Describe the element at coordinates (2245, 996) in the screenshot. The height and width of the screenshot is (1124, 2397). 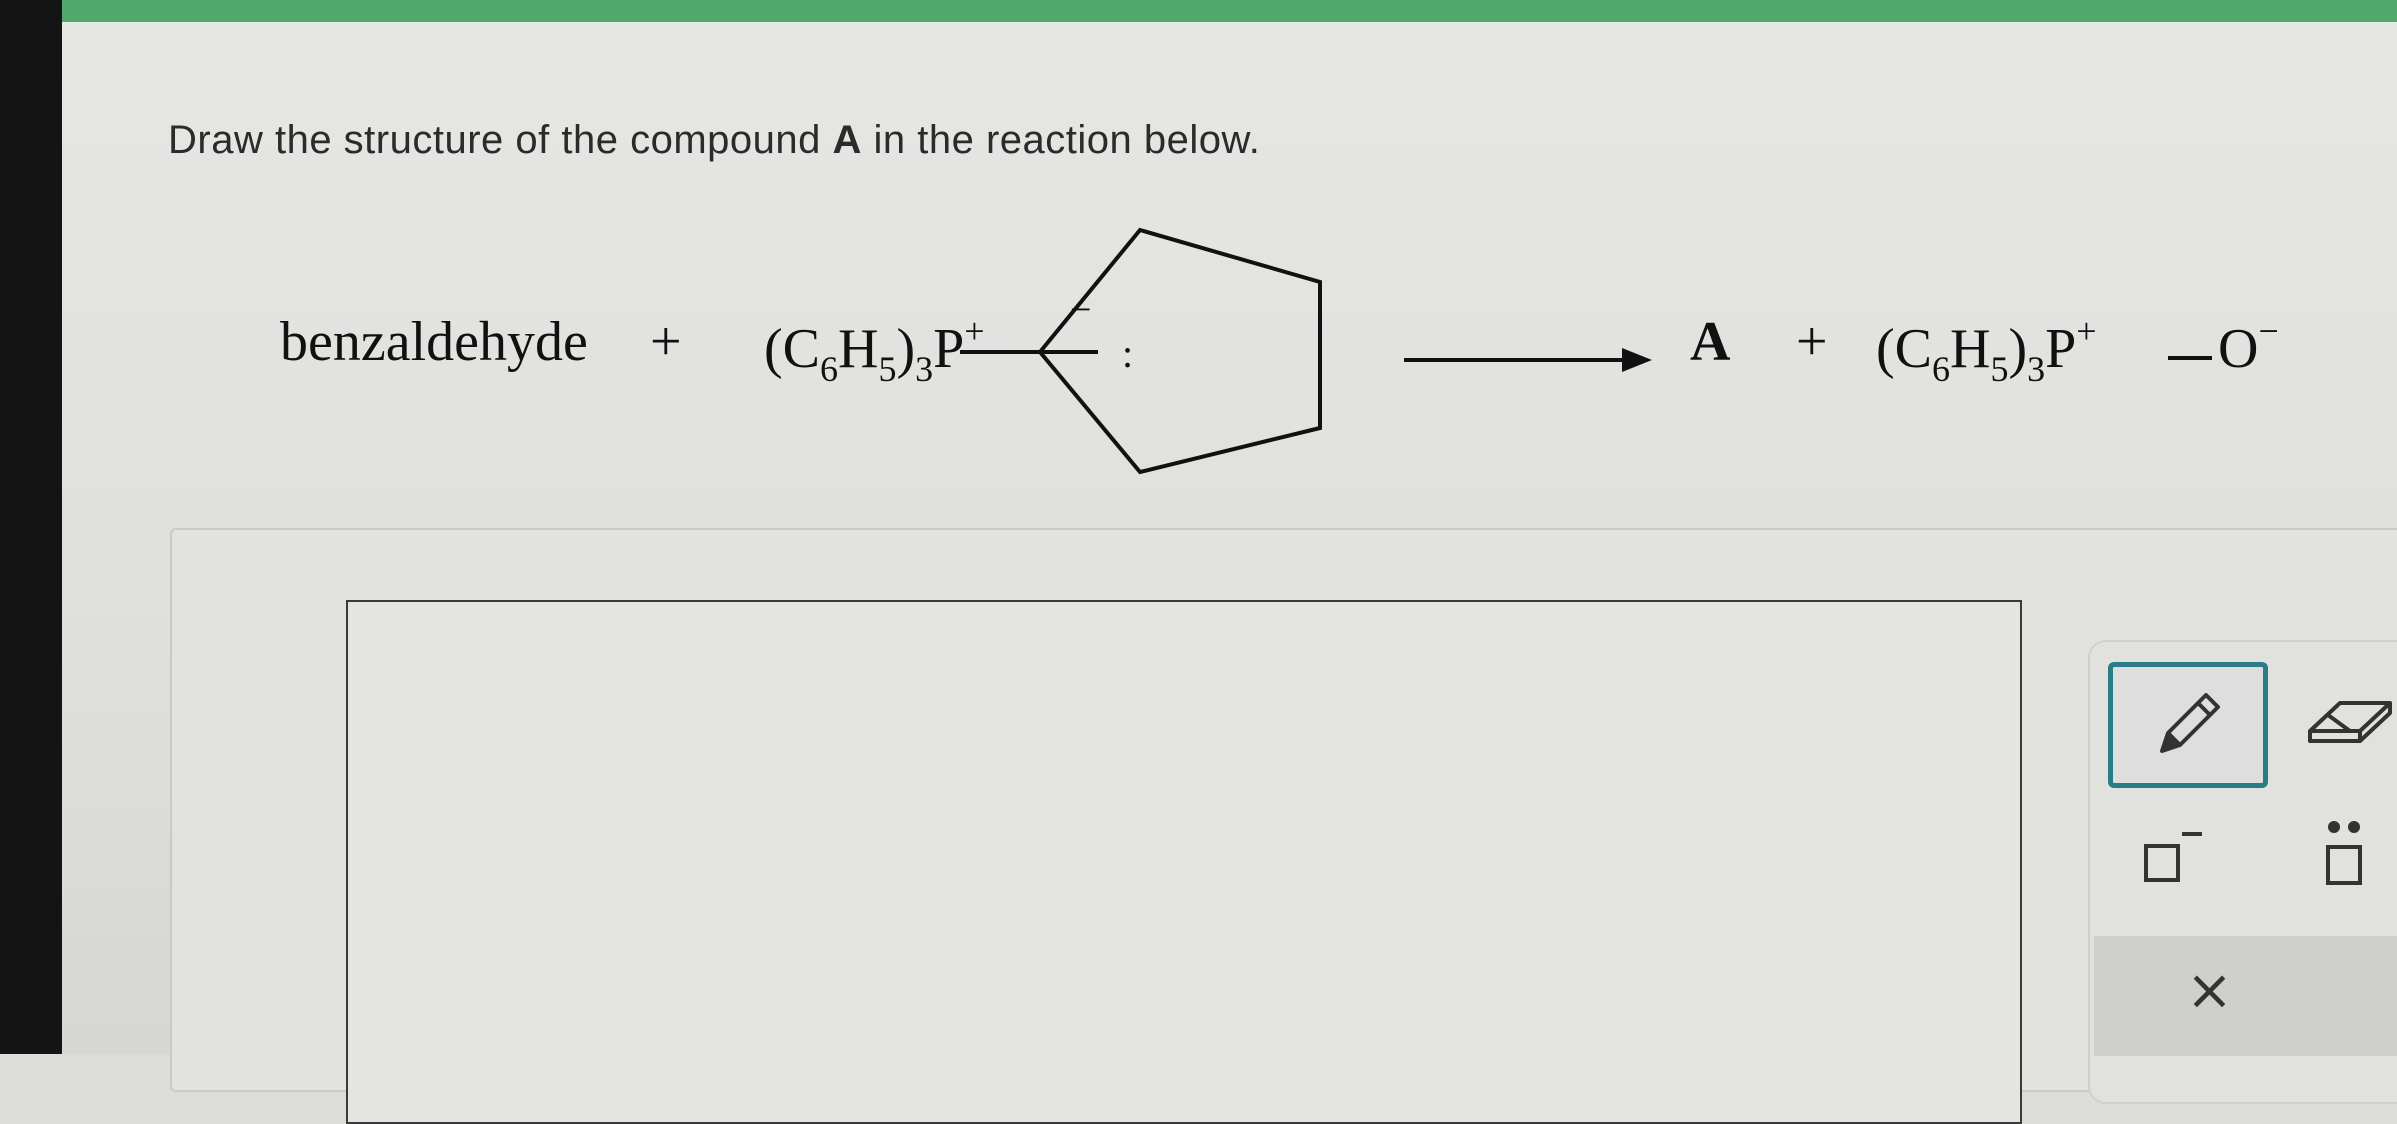
I see `clear-bar: ×` at that location.